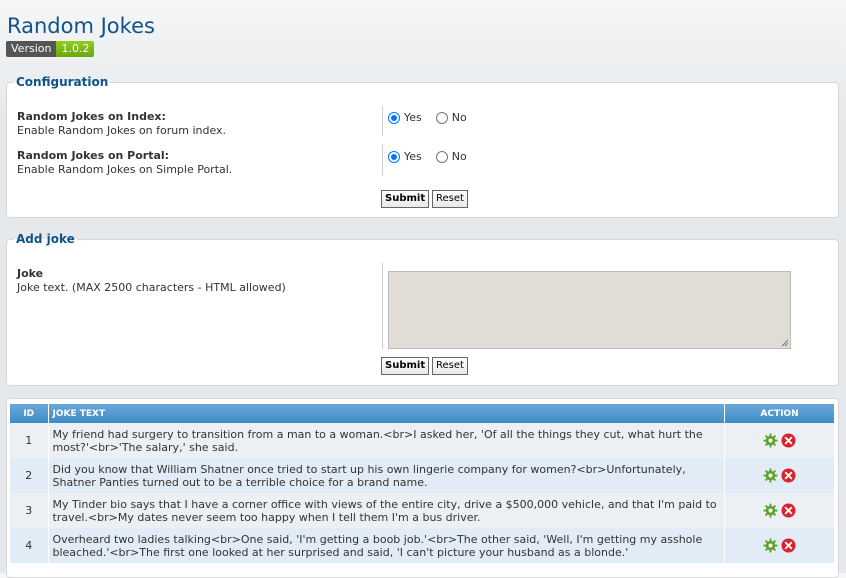 The image size is (846, 578). What do you see at coordinates (45, 239) in the screenshot?
I see `add-joke-legend: Add joke` at bounding box center [45, 239].